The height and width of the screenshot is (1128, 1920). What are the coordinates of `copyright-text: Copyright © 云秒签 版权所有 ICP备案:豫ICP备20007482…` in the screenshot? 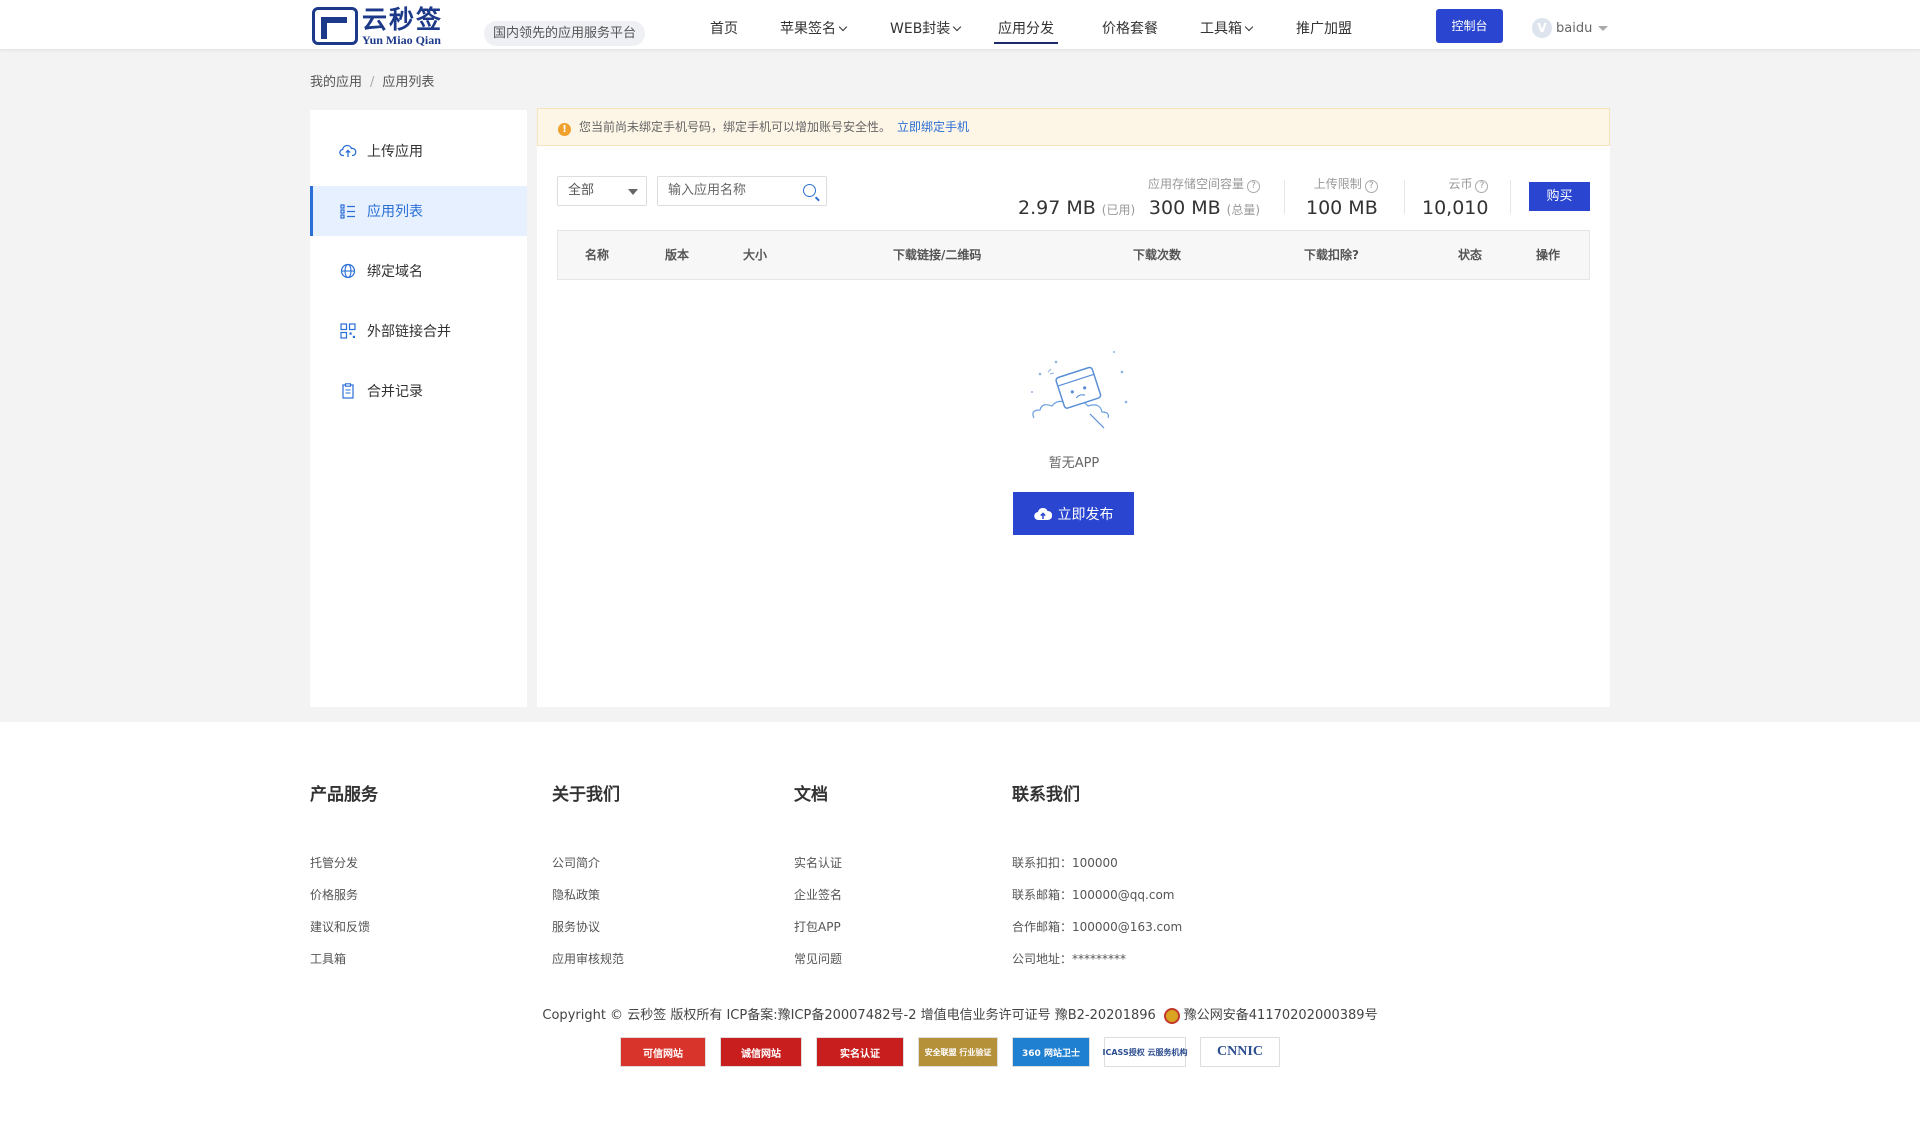 It's located at (849, 1015).